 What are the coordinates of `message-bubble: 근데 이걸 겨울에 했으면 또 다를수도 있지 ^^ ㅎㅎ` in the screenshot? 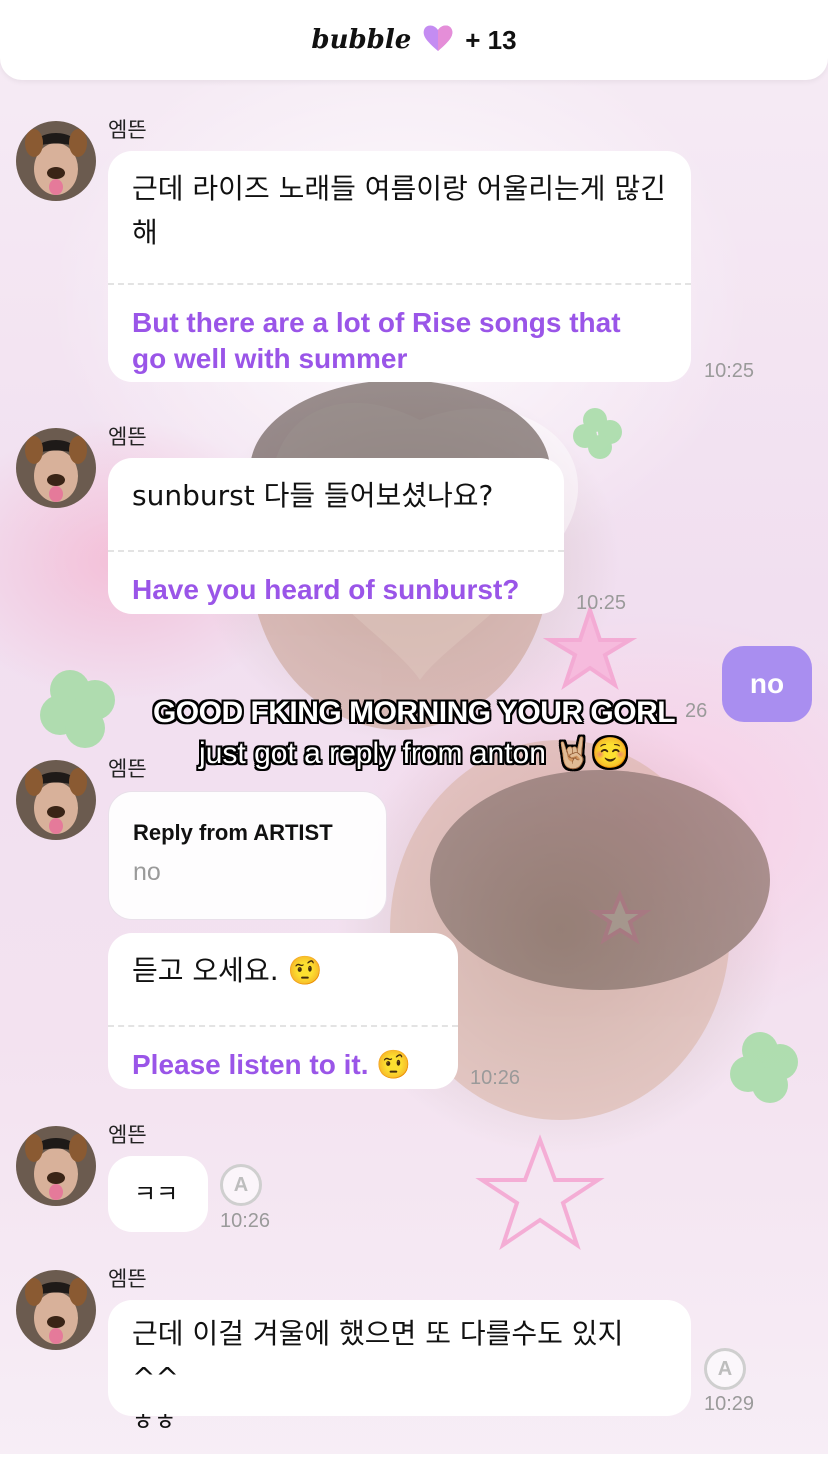 It's located at (399, 1368).